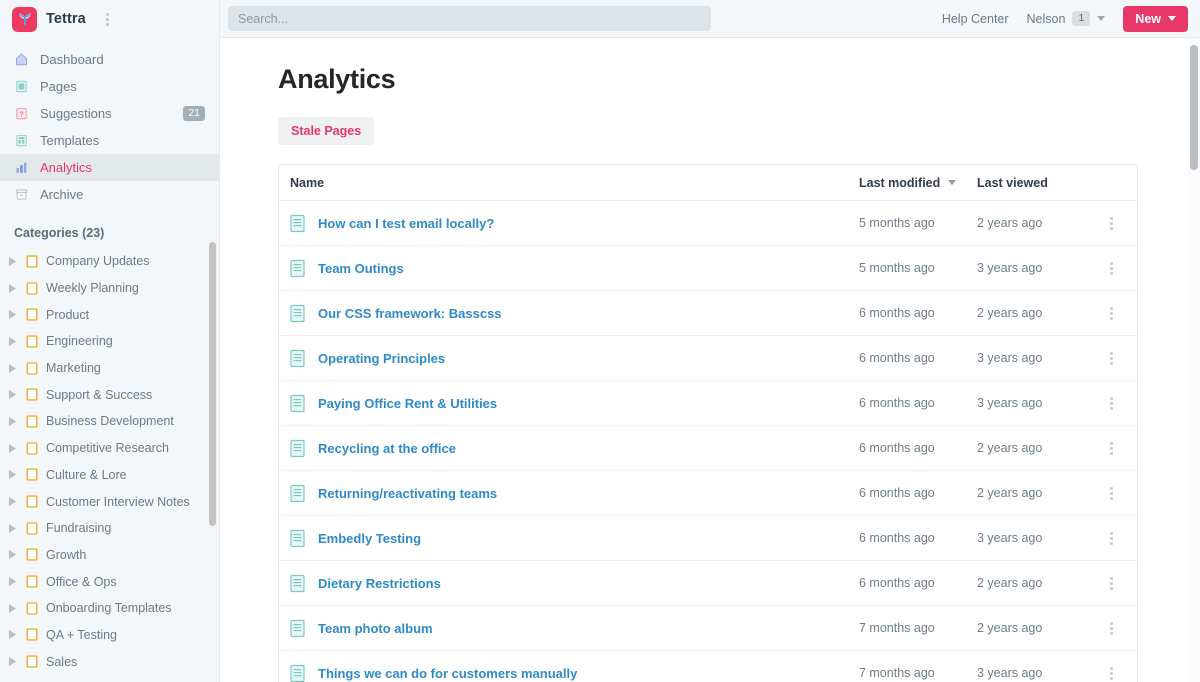  What do you see at coordinates (369, 538) in the screenshot?
I see `page-link: Embedly Testing` at bounding box center [369, 538].